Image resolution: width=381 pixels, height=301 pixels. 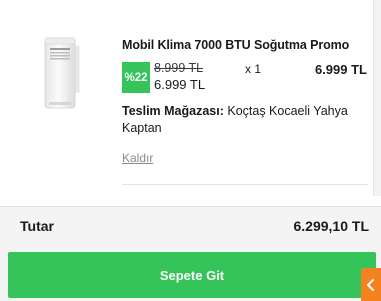 I want to click on old-price: 8.999 TL, so click(x=179, y=68).